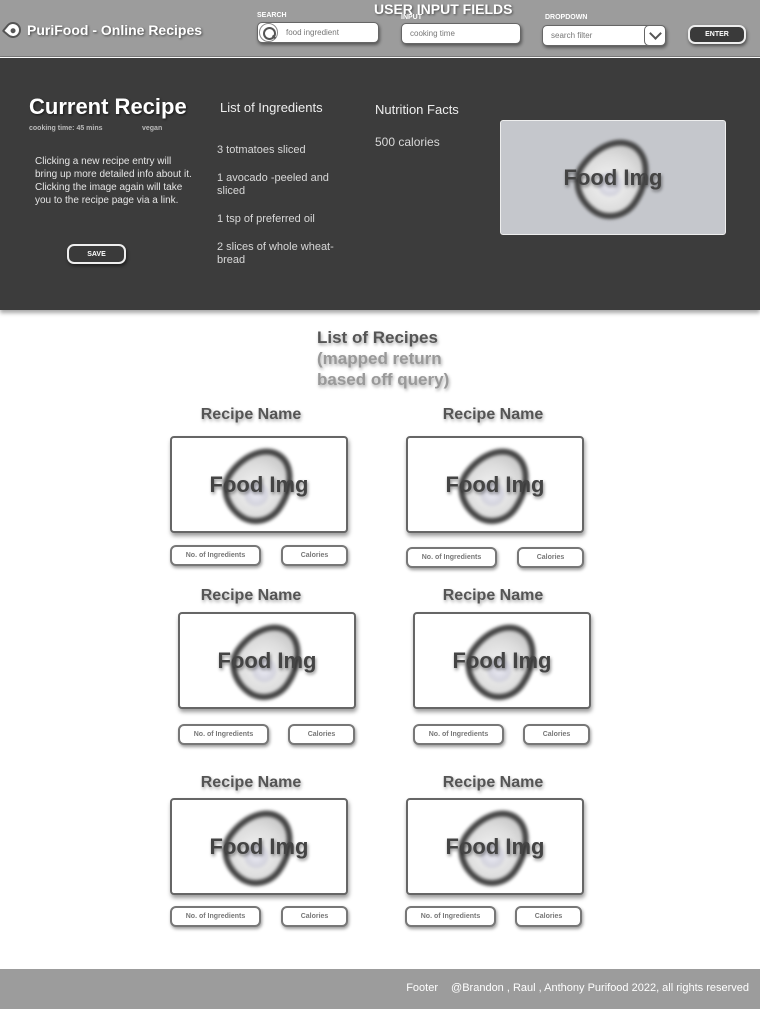 Image resolution: width=760 pixels, height=1009 pixels. I want to click on recipe-list-heading: List of Recipes, so click(377, 337).